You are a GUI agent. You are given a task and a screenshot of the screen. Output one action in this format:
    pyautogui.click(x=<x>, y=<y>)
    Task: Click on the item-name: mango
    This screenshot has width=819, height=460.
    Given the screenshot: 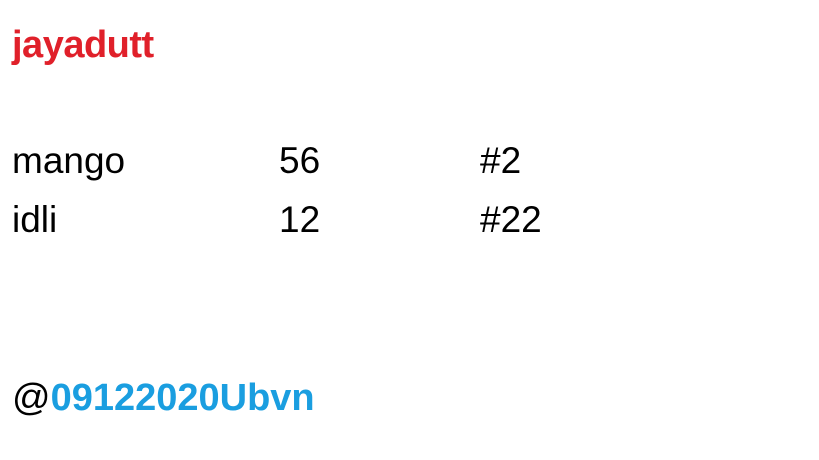 What is the action you would take?
    pyautogui.click(x=69, y=160)
    